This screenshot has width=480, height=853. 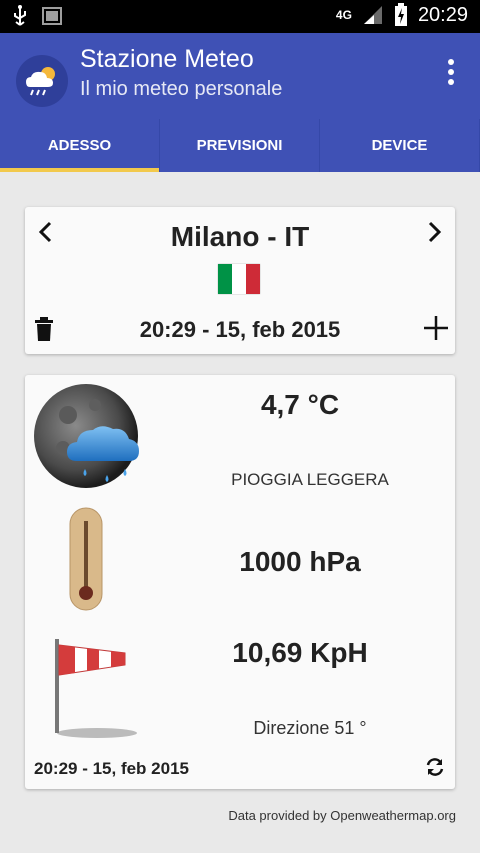 What do you see at coordinates (372, 15) in the screenshot?
I see `signal-icon` at bounding box center [372, 15].